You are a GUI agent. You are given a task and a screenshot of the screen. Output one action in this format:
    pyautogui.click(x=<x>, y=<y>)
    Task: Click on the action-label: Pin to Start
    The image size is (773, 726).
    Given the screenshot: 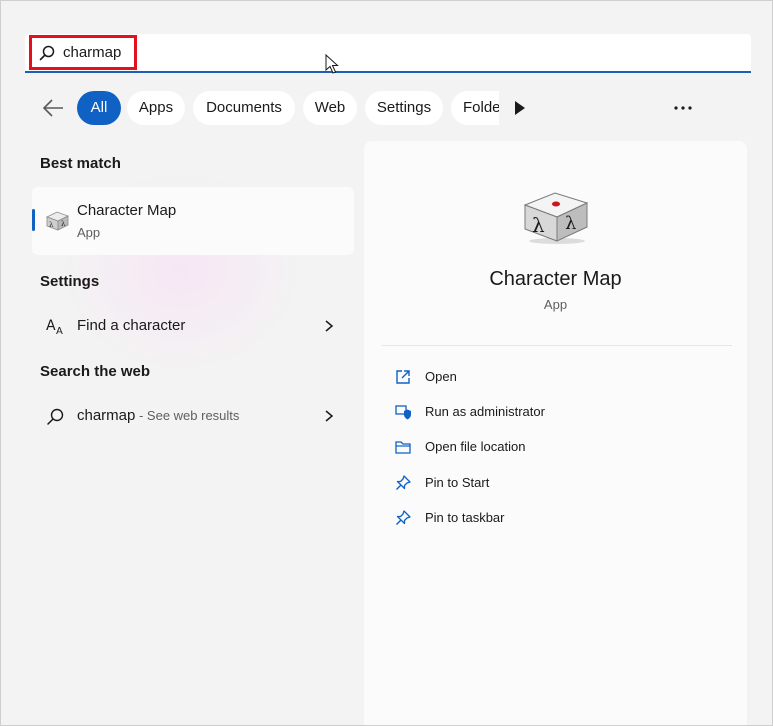 What is the action you would take?
    pyautogui.click(x=457, y=482)
    